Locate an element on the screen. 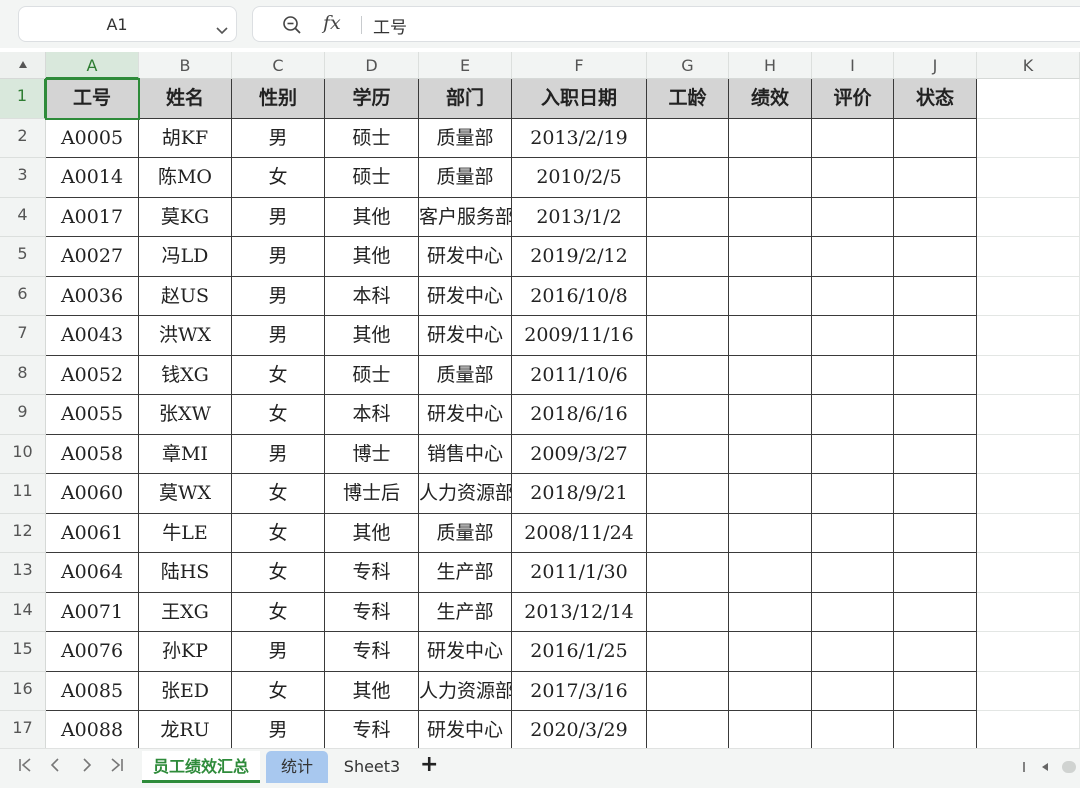 The width and height of the screenshot is (1080, 788). table-cell: 冯LD is located at coordinates (185, 257).